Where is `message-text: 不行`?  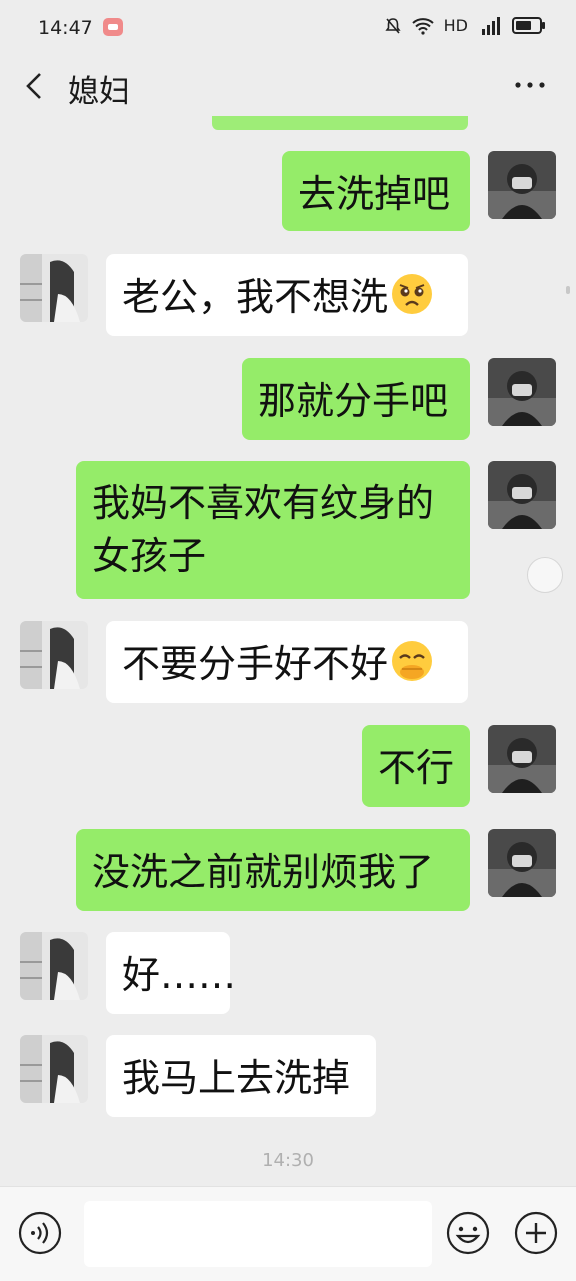
message-text: 不行 is located at coordinates (416, 768).